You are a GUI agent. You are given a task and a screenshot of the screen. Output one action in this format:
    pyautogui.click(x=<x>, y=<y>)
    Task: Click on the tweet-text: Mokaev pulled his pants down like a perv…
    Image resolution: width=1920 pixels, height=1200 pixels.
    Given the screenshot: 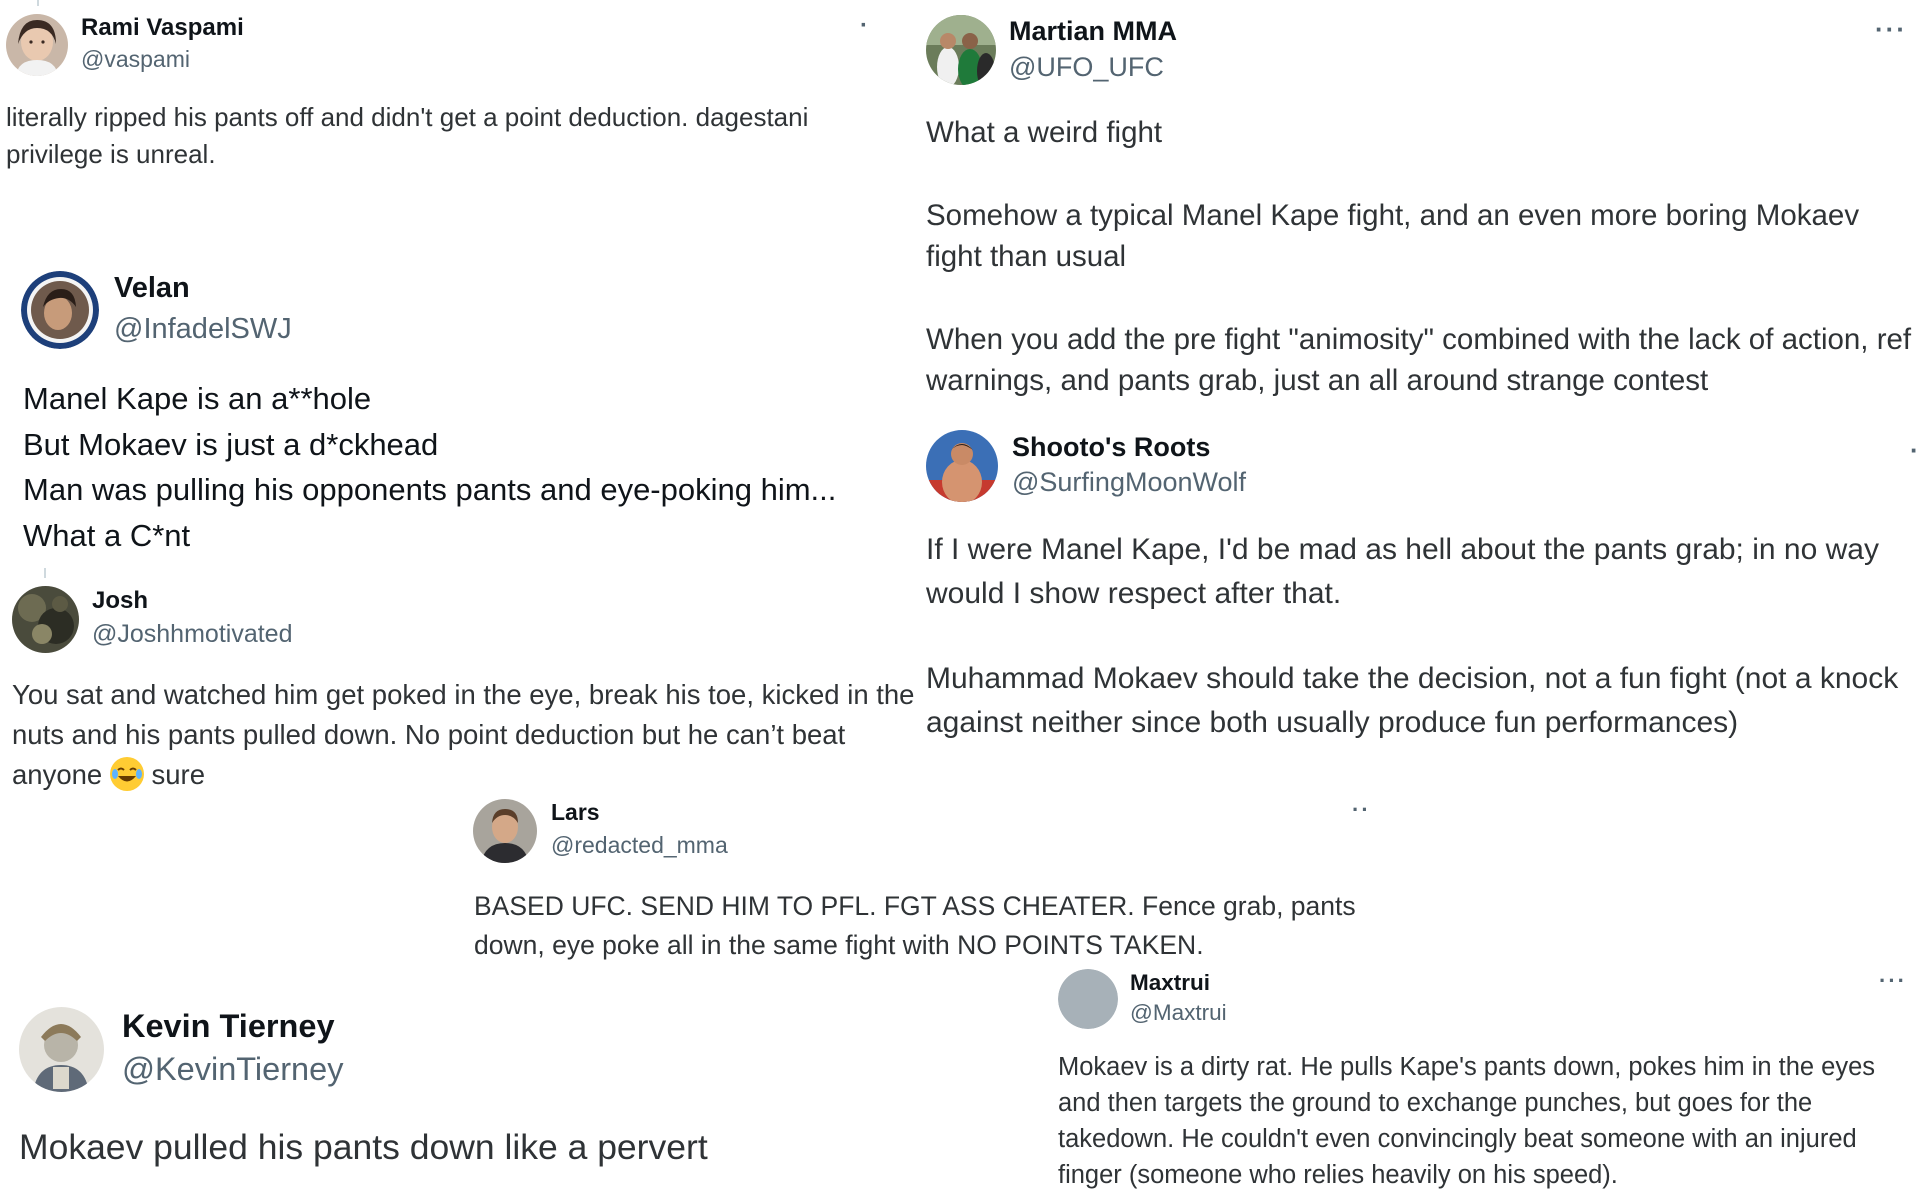 What is the action you would take?
    pyautogui.click(x=363, y=1147)
    